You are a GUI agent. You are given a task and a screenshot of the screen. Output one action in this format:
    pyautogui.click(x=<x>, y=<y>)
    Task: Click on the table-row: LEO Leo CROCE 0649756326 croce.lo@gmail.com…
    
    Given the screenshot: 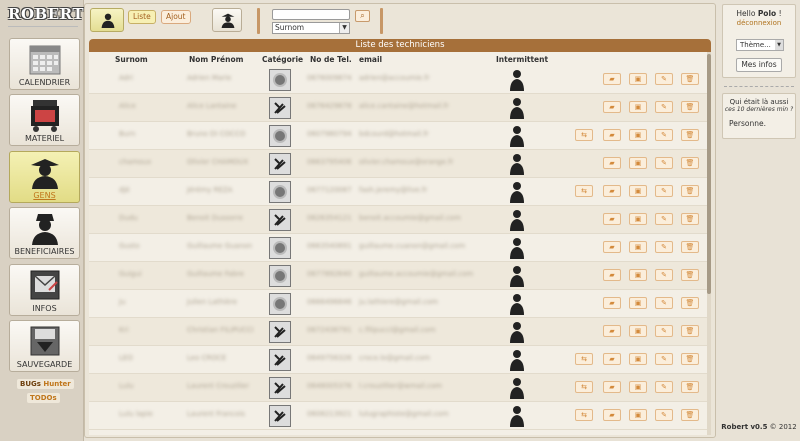 What is the action you would take?
    pyautogui.click(x=398, y=360)
    